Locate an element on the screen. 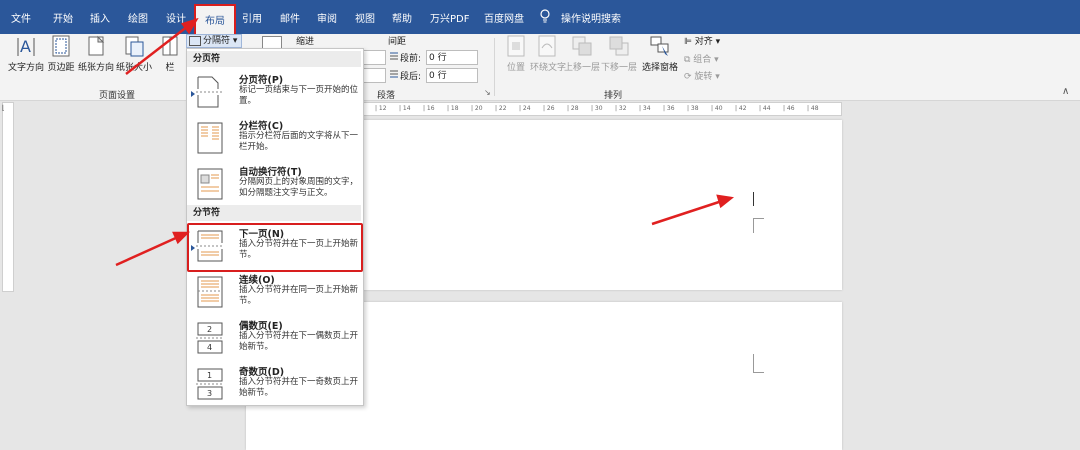 This screenshot has width=1080, height=450. arrow-to-layout-tab is located at coordinates (157, 50).